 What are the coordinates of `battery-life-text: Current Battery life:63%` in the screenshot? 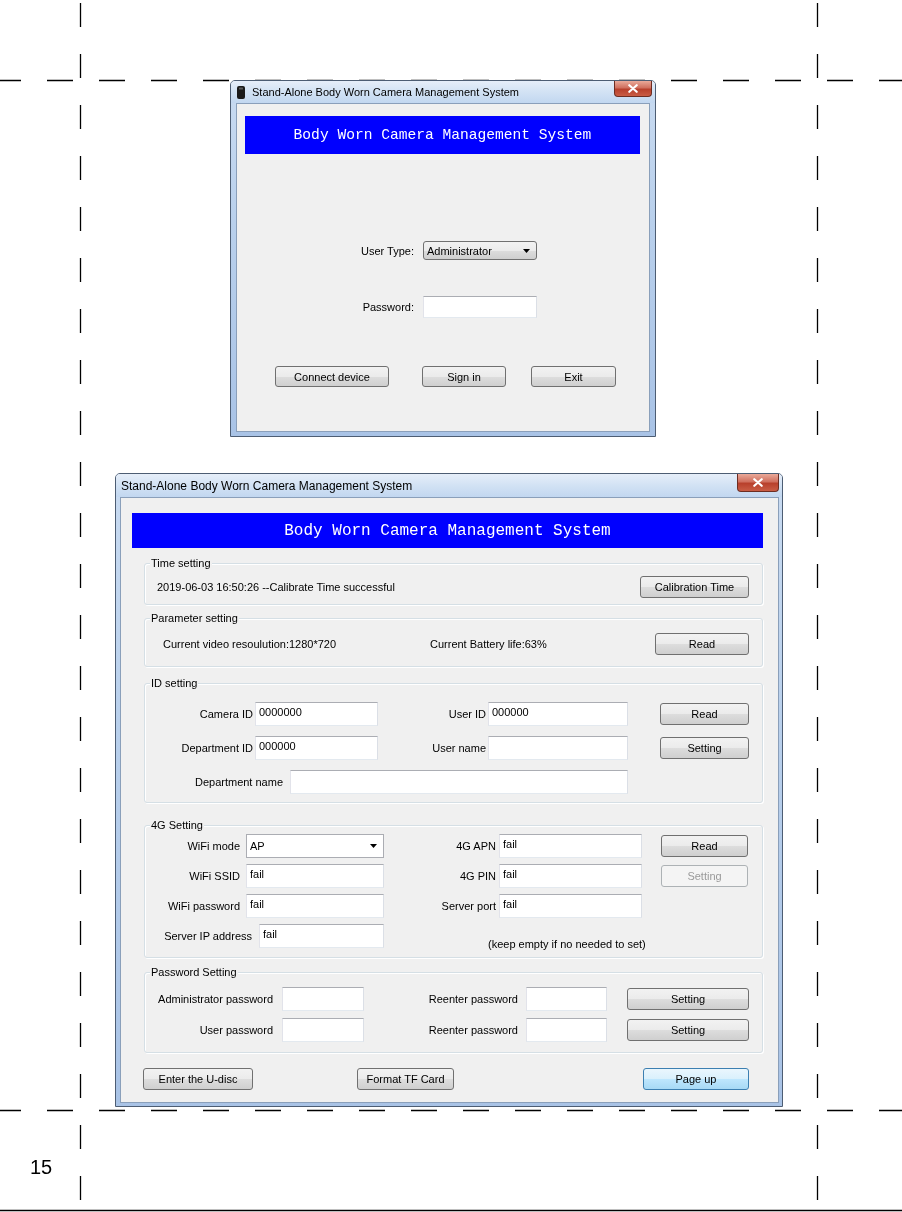 It's located at (488, 644).